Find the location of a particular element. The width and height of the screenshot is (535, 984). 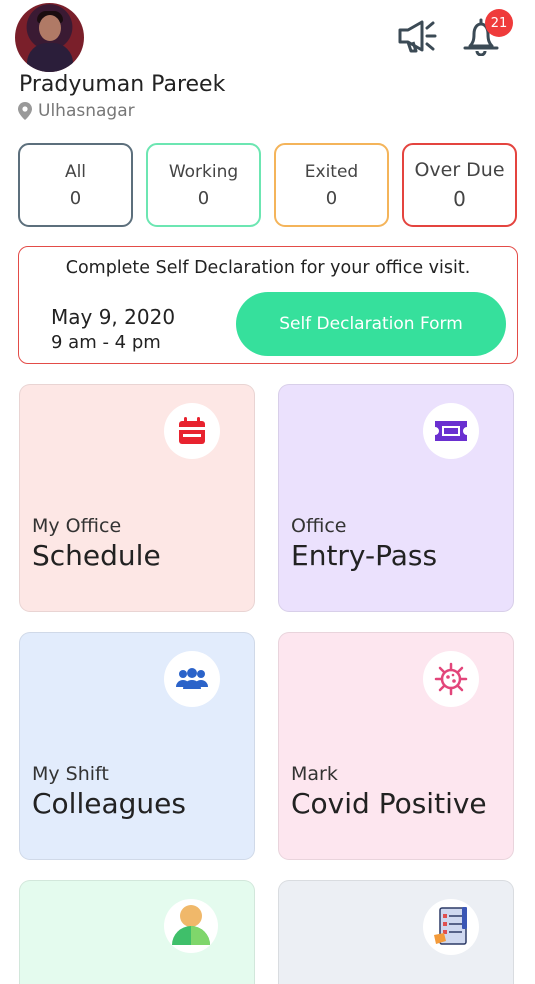

virus-icon is located at coordinates (451, 679).